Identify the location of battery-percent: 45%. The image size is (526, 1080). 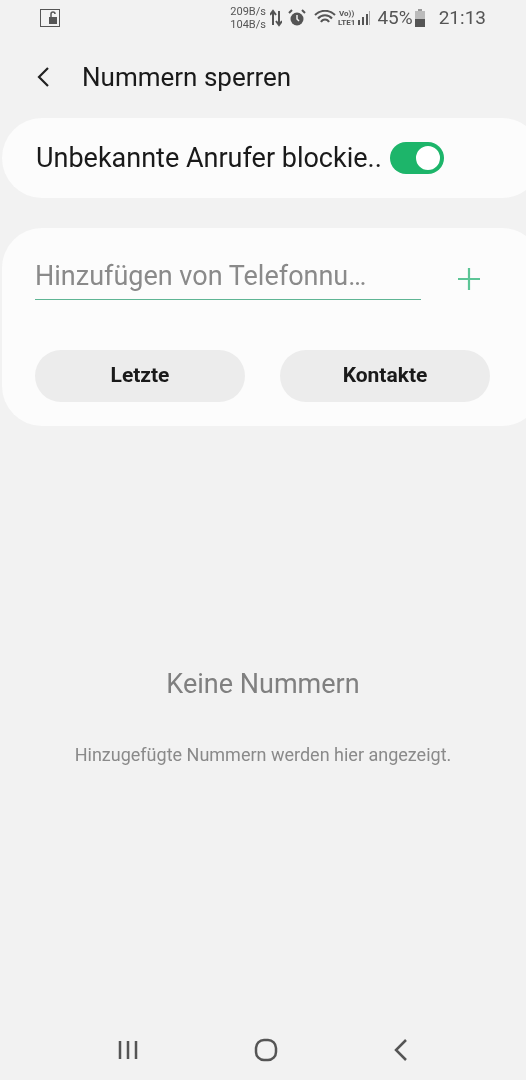
(395, 17).